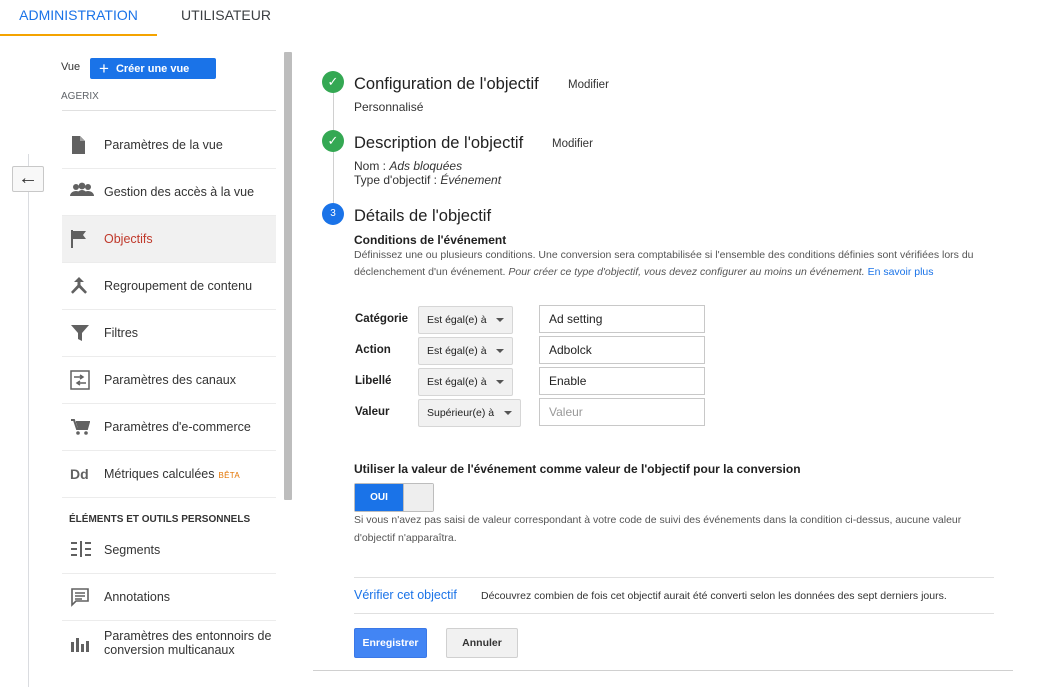 This screenshot has height=687, width=1064. I want to click on operator-select-action: Est égal(e) à, so click(465, 351).